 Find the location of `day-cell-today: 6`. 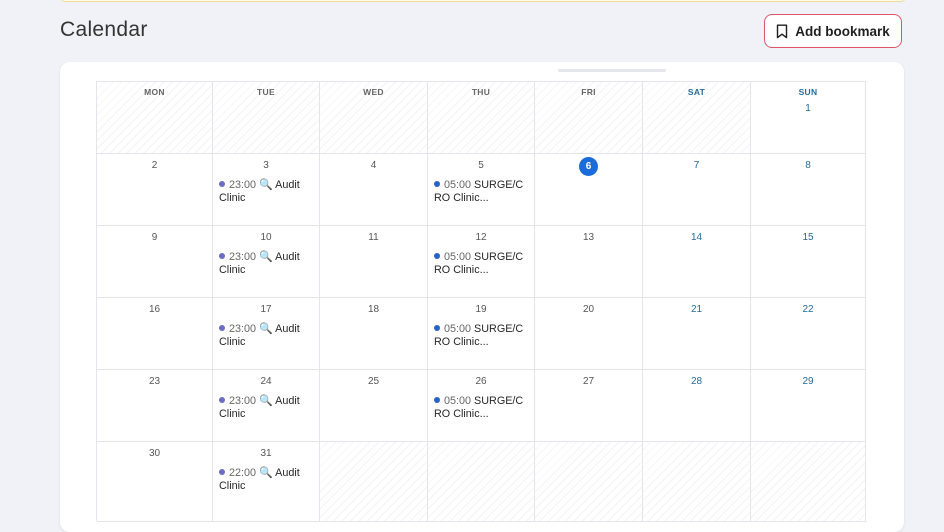

day-cell-today: 6 is located at coordinates (589, 190).